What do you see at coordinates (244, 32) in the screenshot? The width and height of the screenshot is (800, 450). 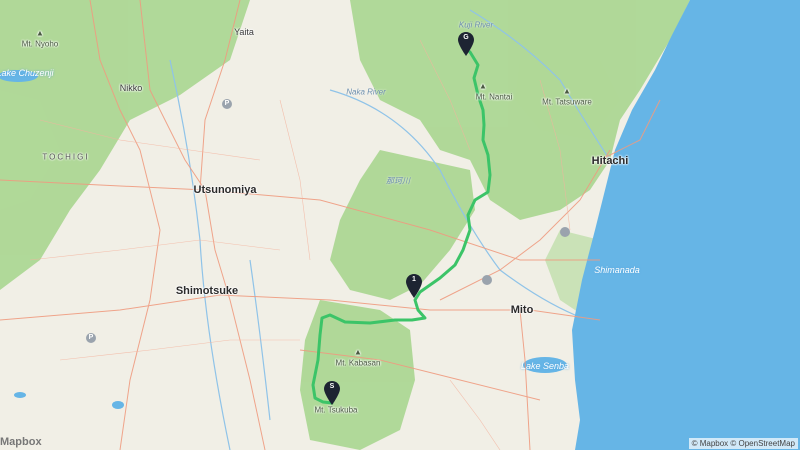 I see `town-label-yaita: Yaita` at bounding box center [244, 32].